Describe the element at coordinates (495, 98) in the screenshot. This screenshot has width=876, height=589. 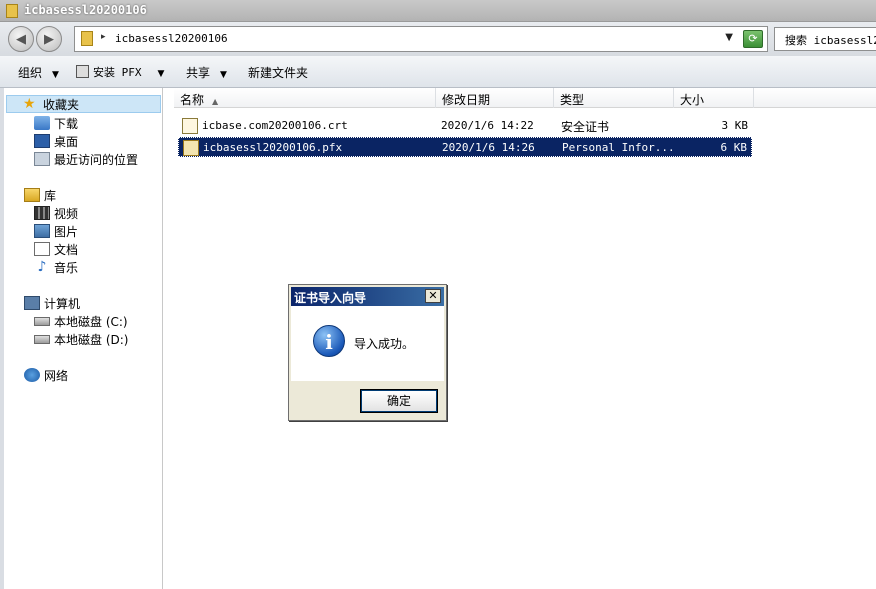
I see `column-header-date: 修改日期` at that location.